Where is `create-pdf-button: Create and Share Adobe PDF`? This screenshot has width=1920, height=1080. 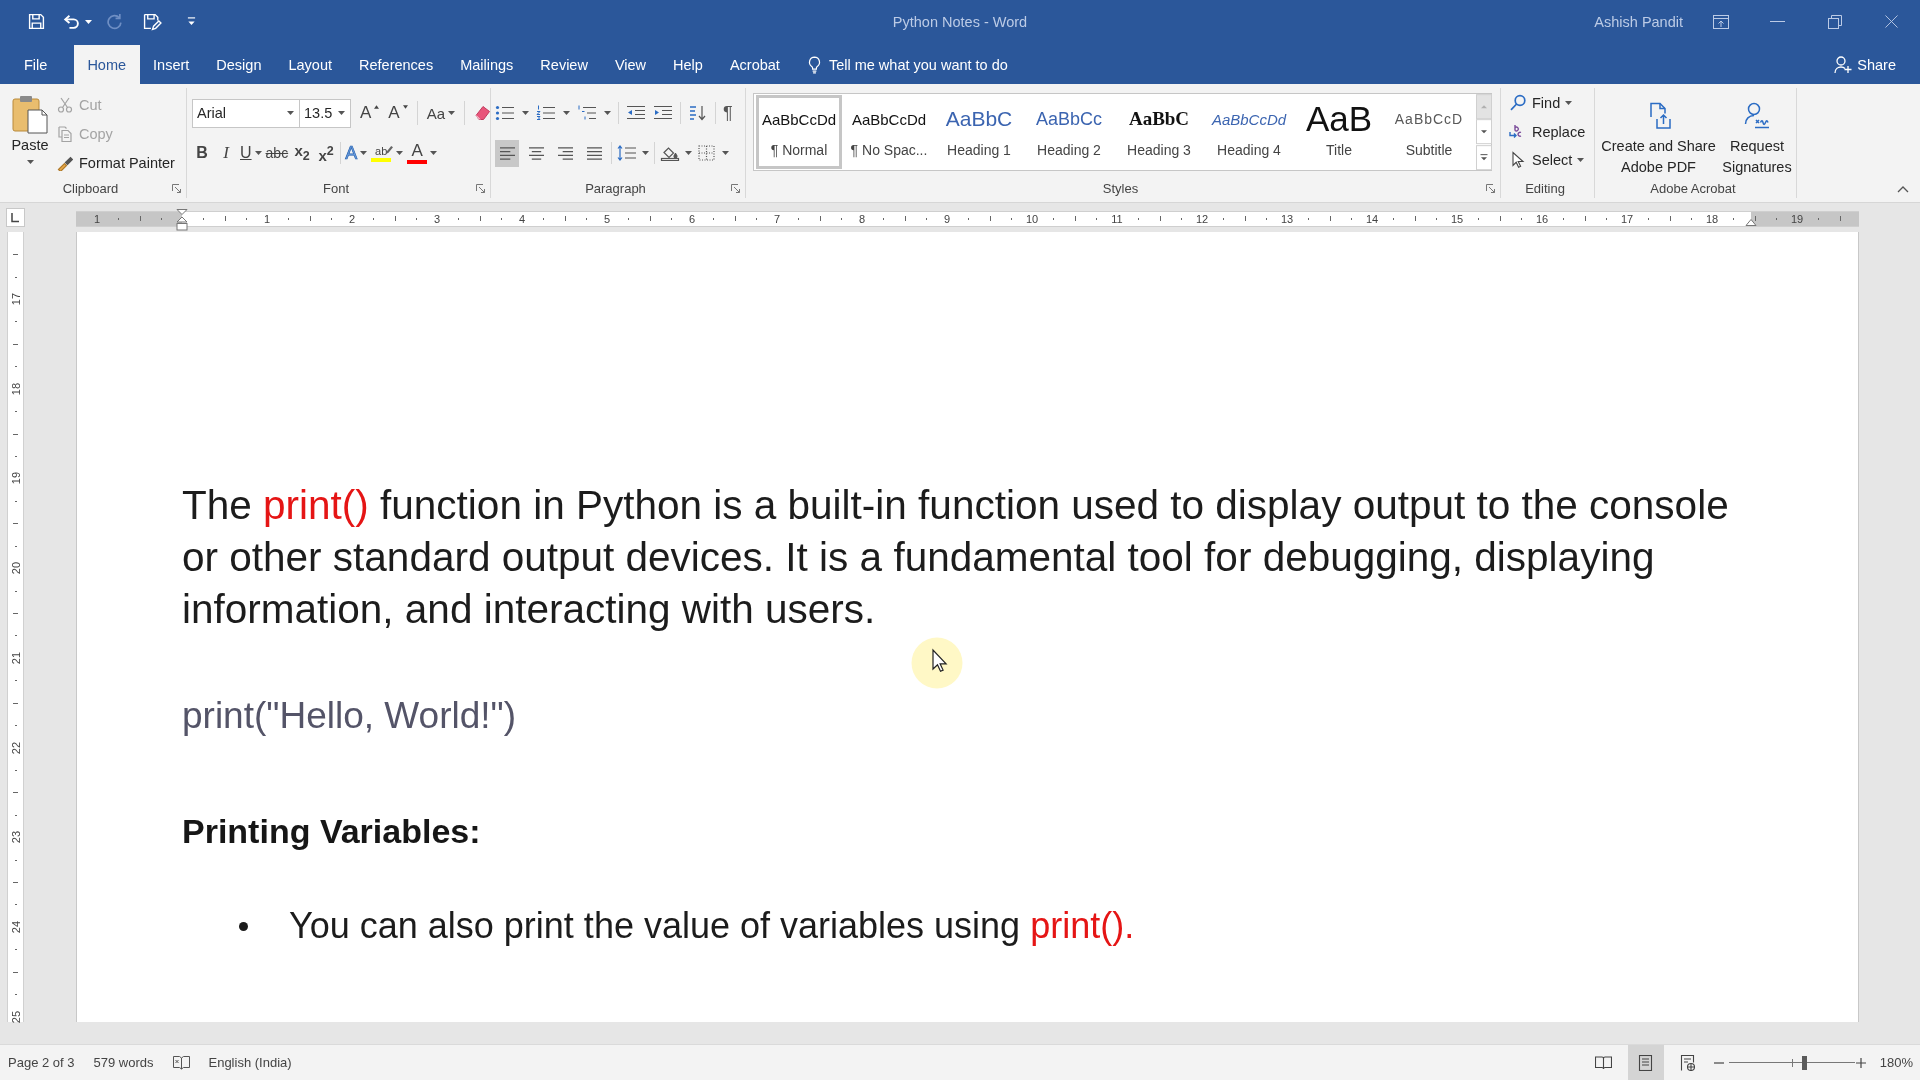
create-pdf-button: Create and Share Adobe PDF is located at coordinates (1658, 134).